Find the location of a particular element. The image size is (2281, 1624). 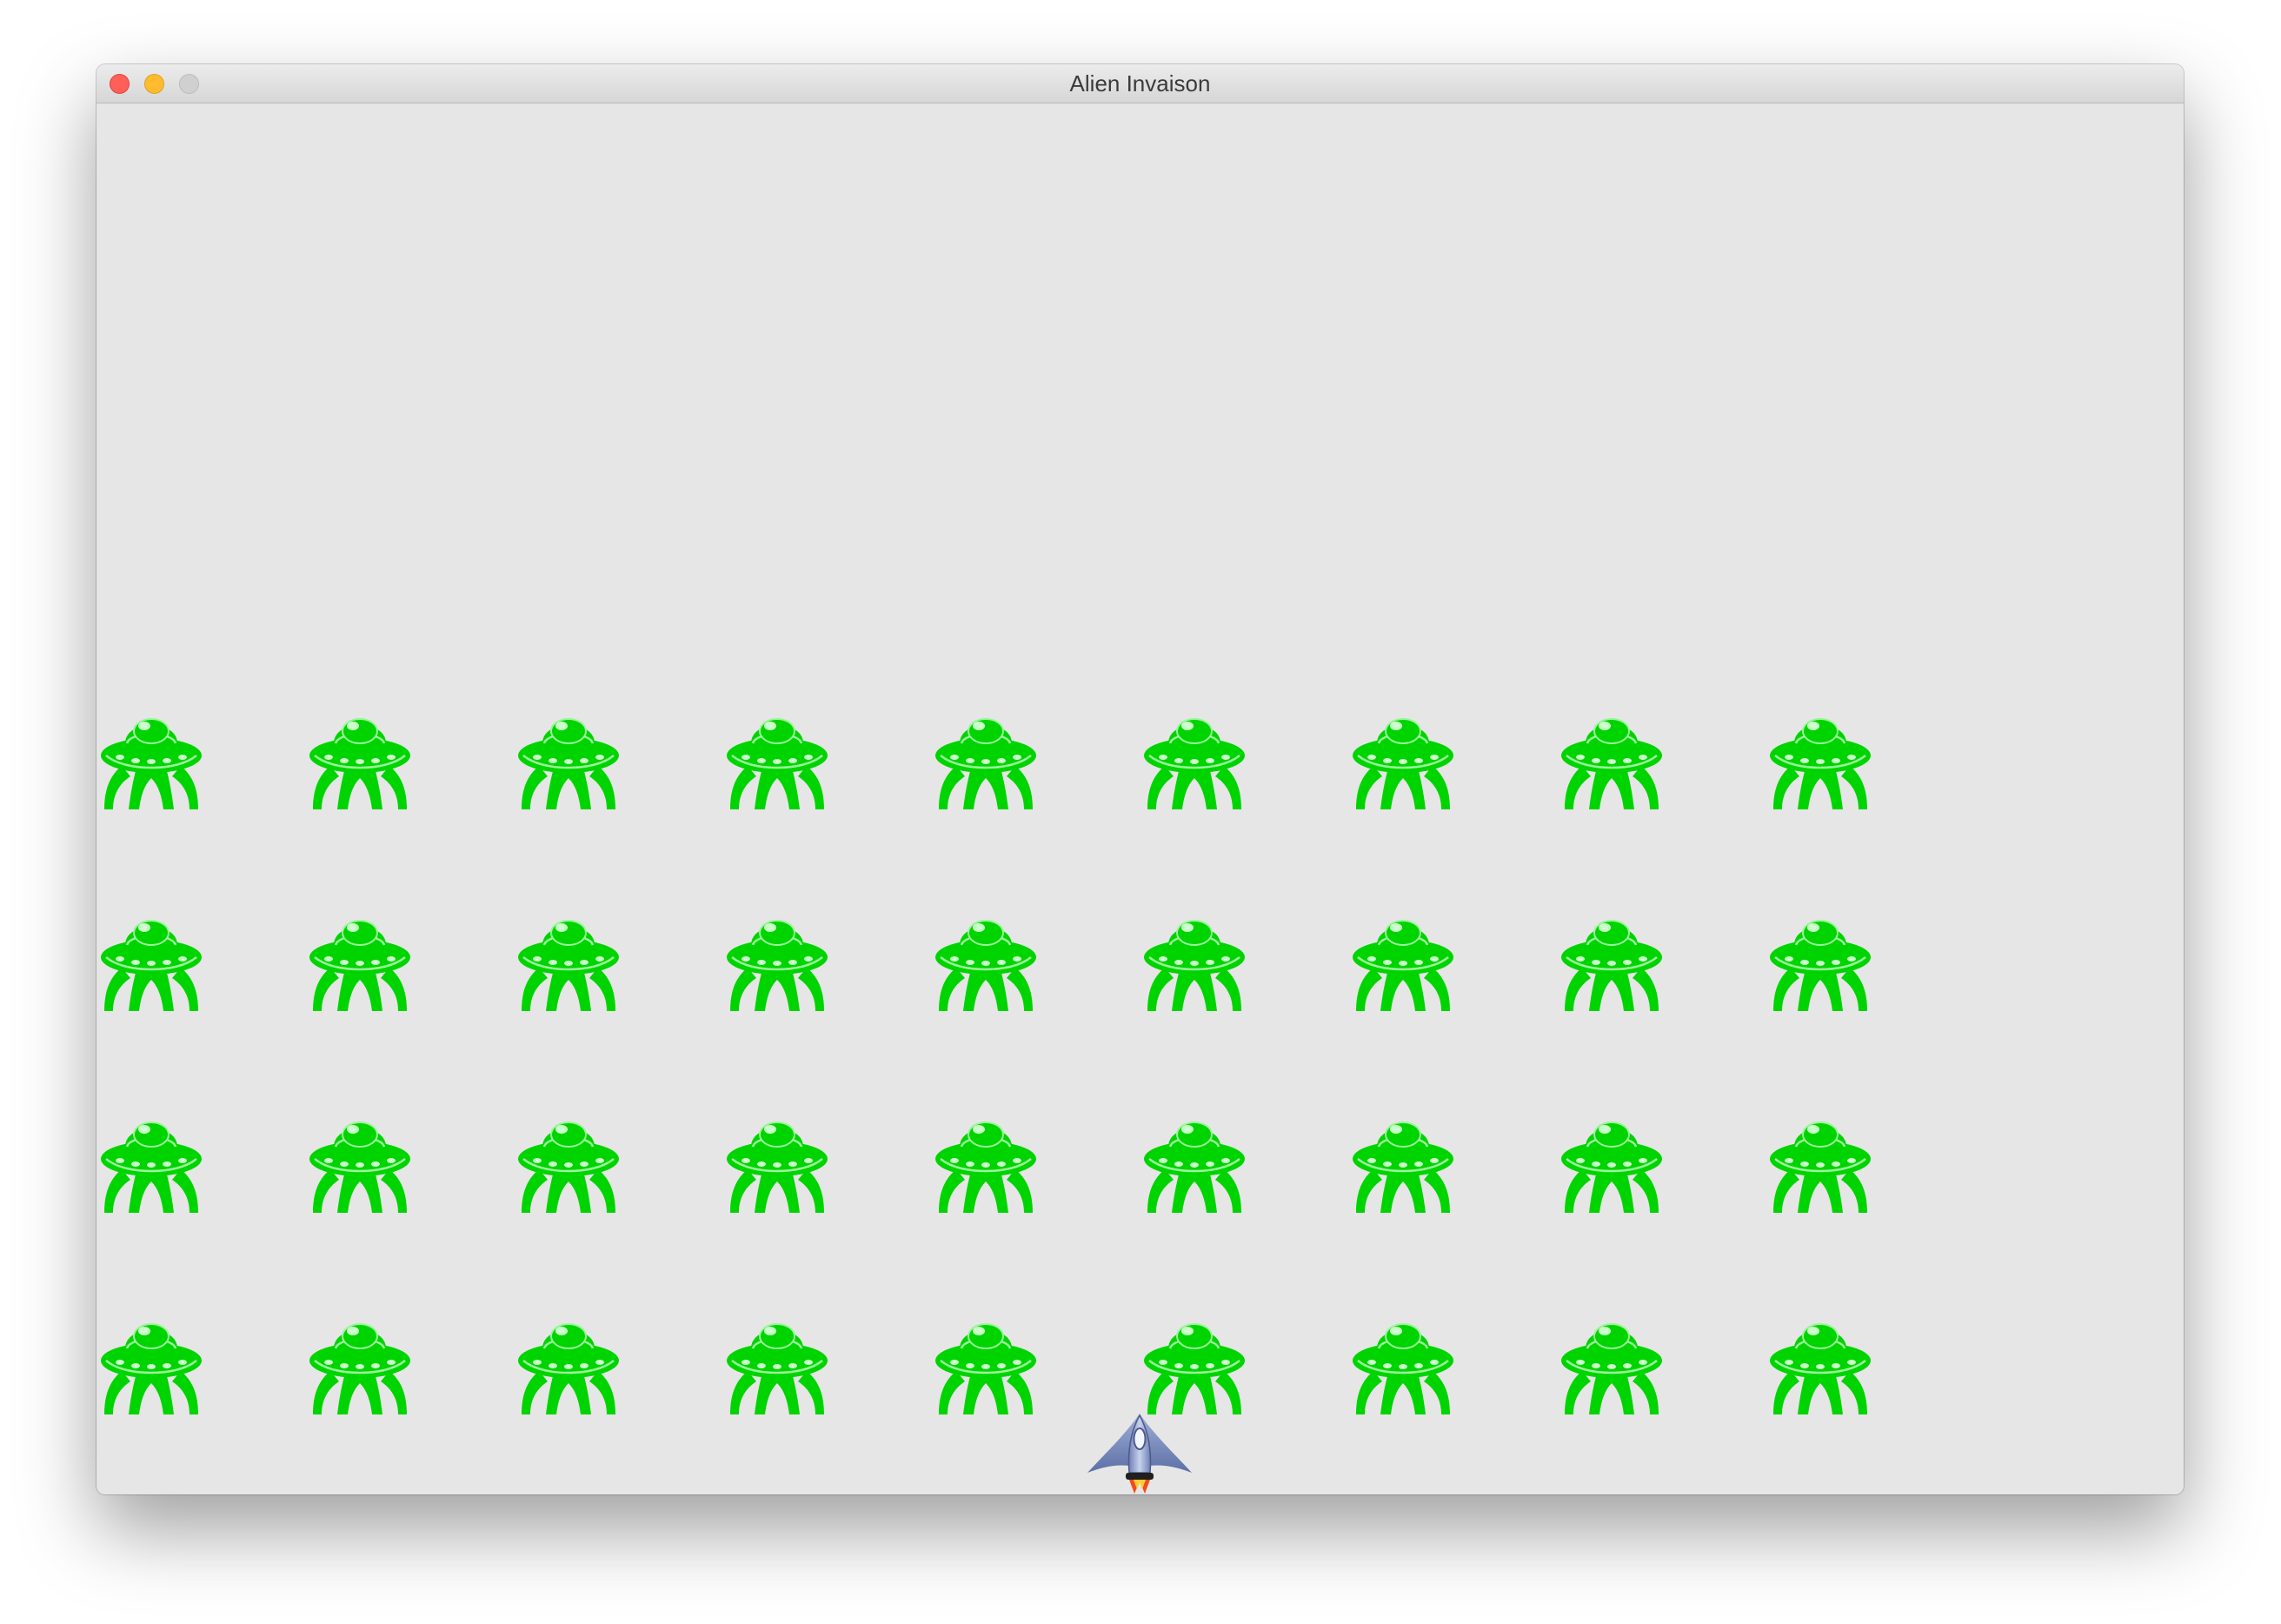

window-title: Alien Invaison is located at coordinates (1140, 83).